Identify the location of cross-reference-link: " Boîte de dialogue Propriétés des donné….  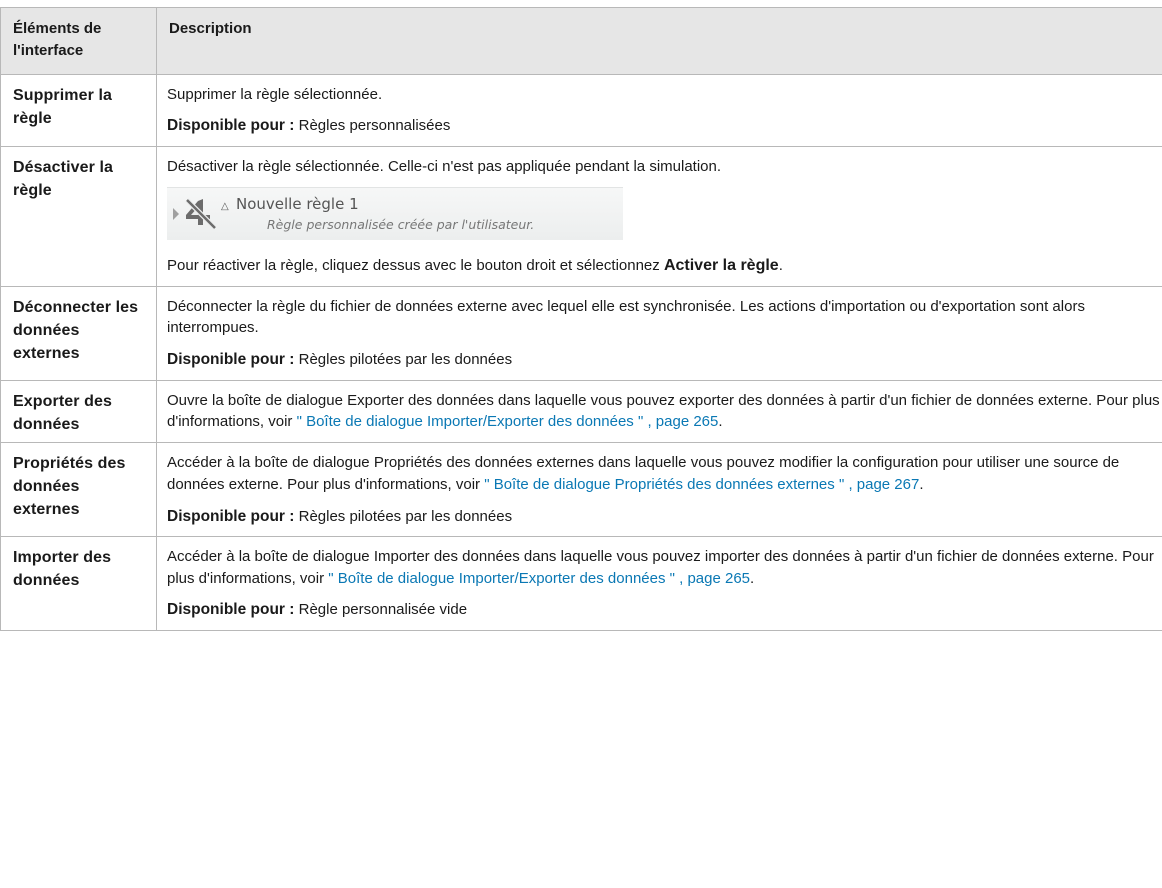
(701, 484).